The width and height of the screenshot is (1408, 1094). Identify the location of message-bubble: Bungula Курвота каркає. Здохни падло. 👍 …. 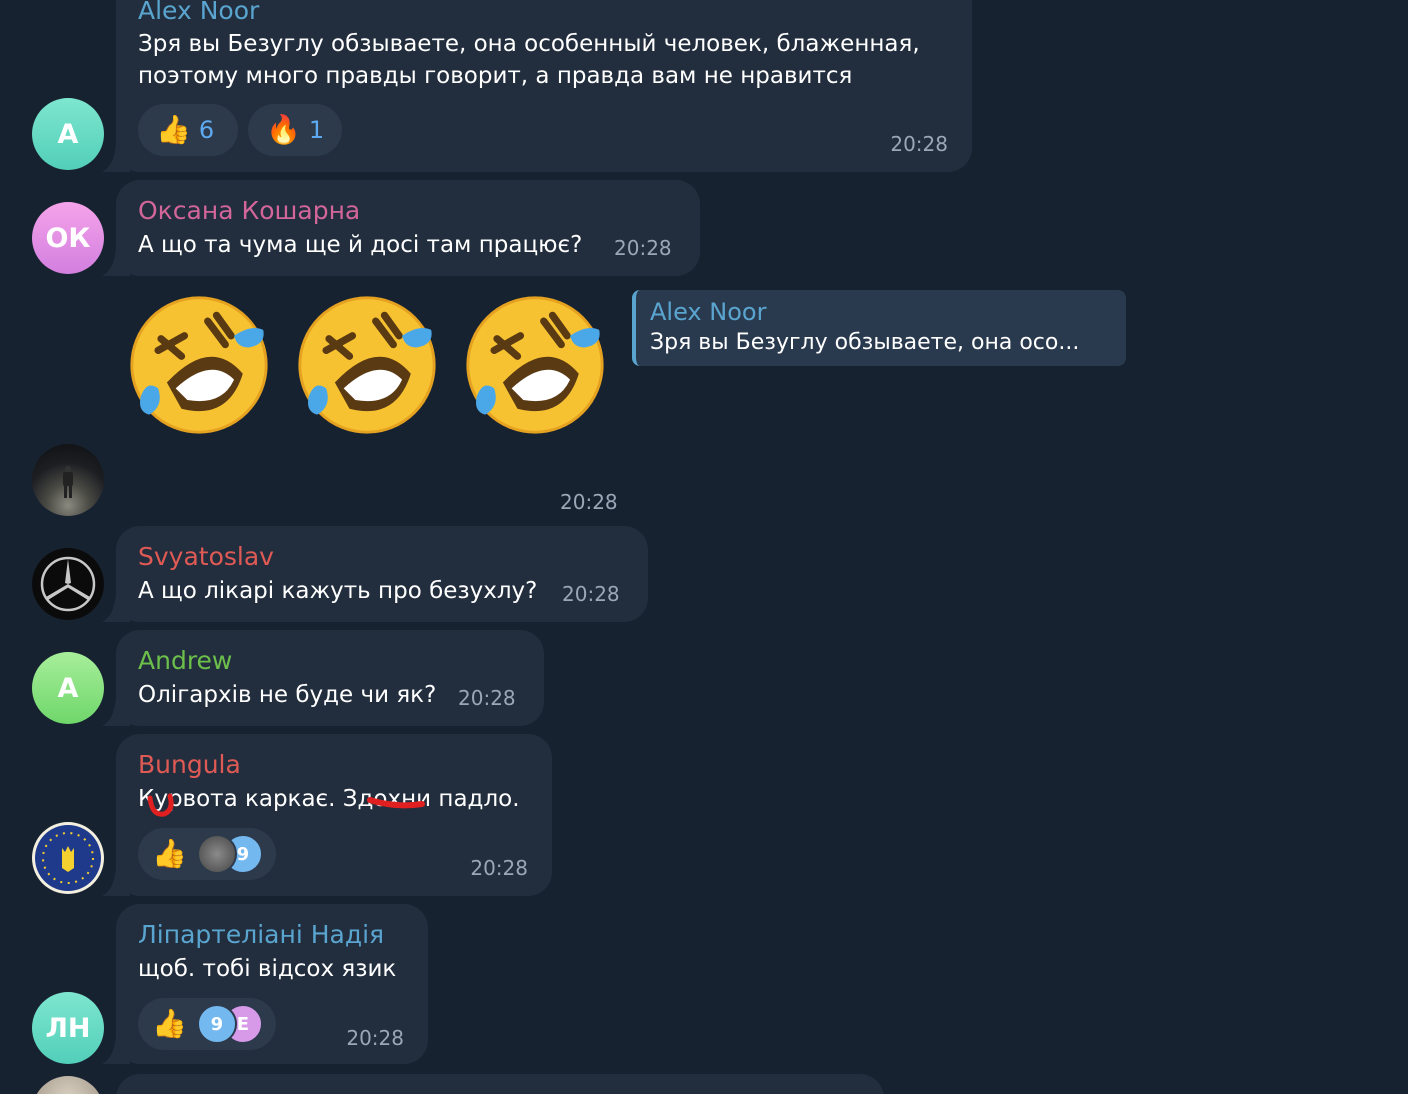
(334, 815).